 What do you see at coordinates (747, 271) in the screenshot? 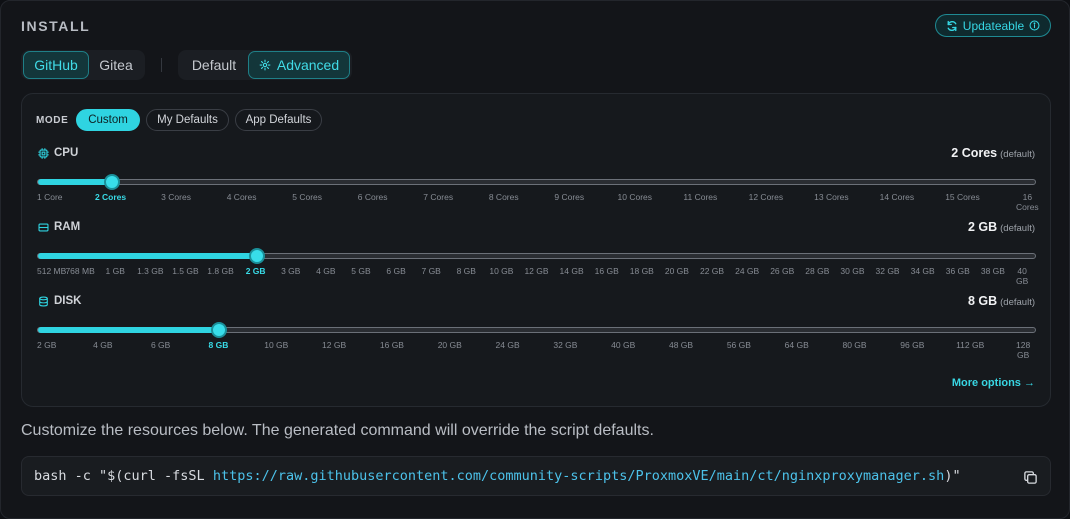
I see `ram-tick-label: 24 GB` at bounding box center [747, 271].